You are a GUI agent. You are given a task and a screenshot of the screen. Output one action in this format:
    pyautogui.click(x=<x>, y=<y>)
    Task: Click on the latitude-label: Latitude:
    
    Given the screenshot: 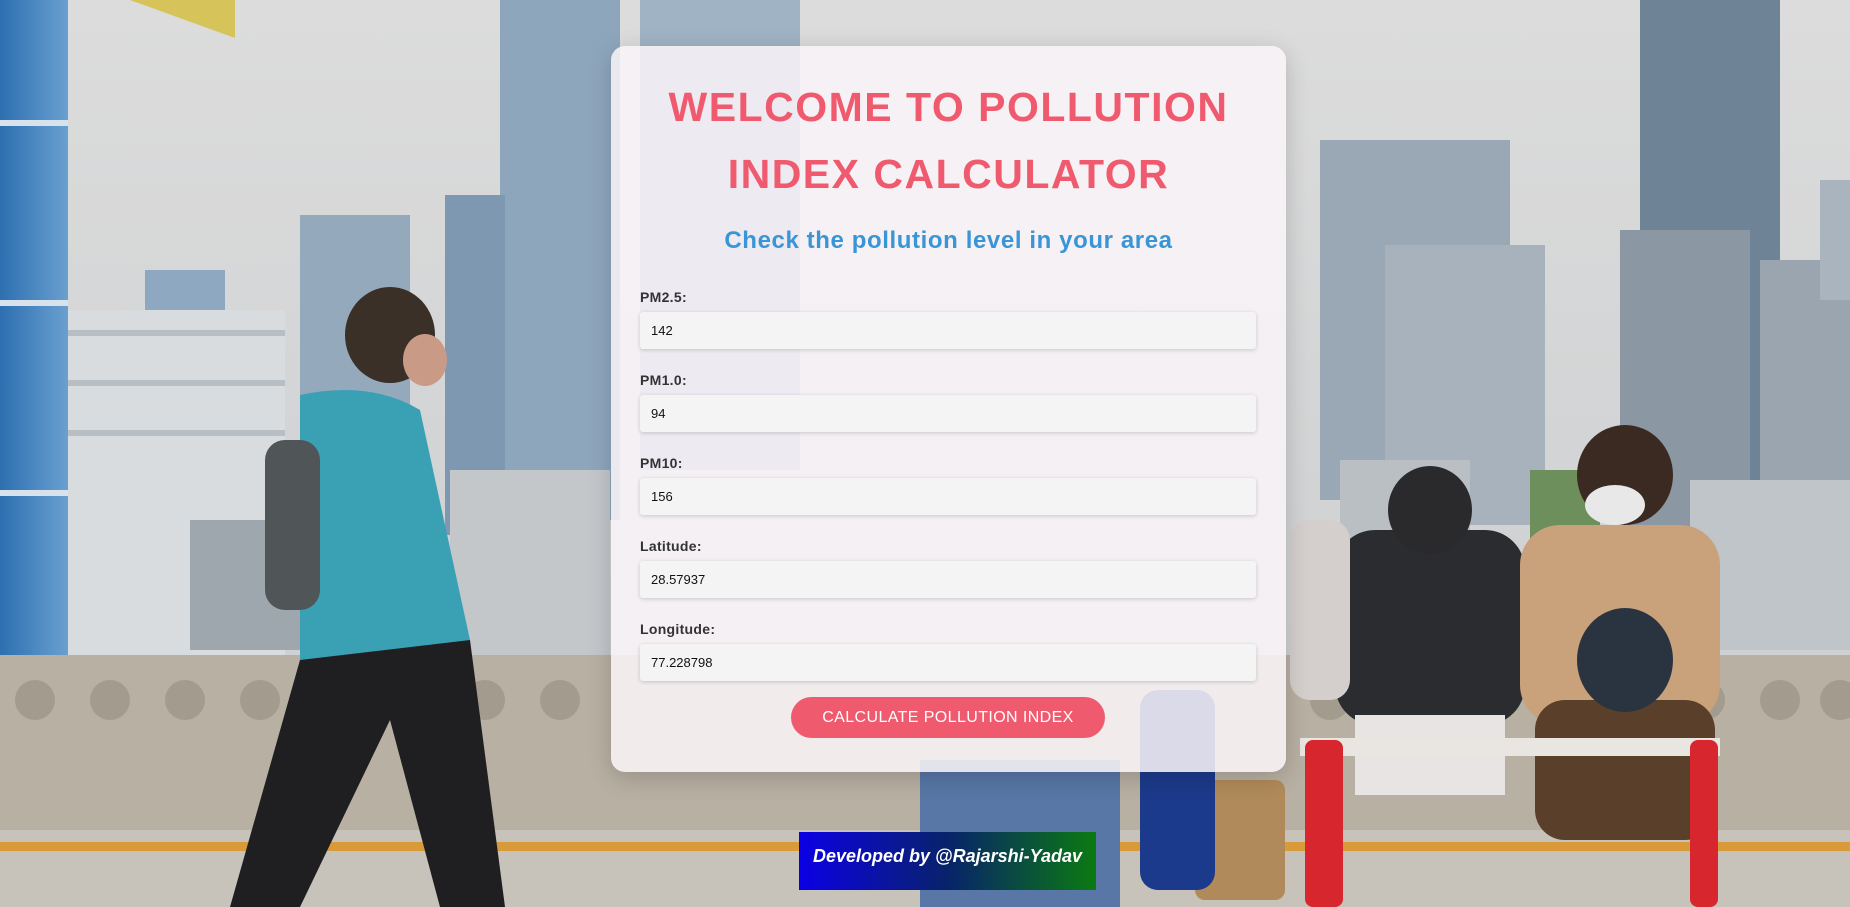 What is the action you would take?
    pyautogui.click(x=671, y=546)
    